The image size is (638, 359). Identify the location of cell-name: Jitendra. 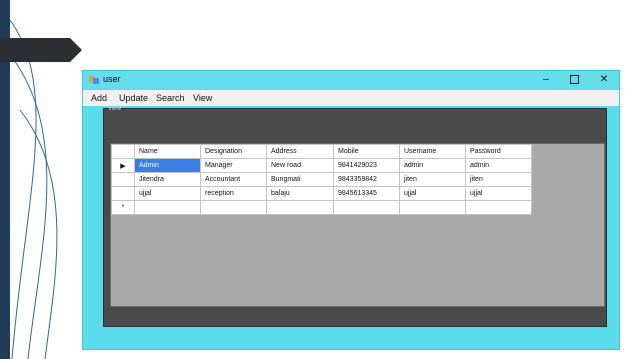
(167, 179).